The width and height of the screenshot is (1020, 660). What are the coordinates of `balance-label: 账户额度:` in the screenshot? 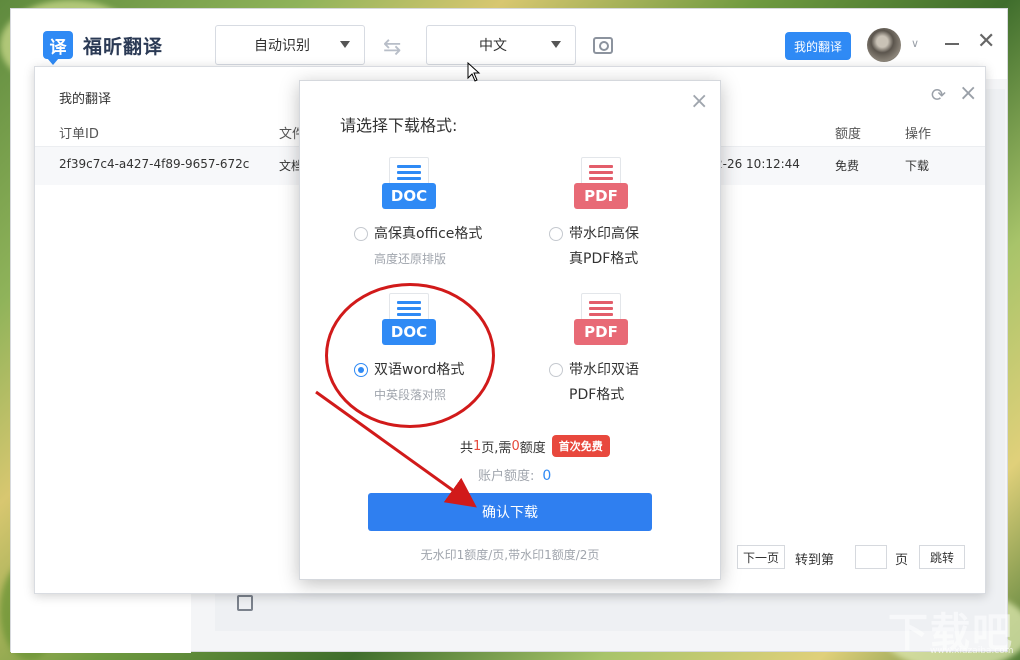 It's located at (506, 476).